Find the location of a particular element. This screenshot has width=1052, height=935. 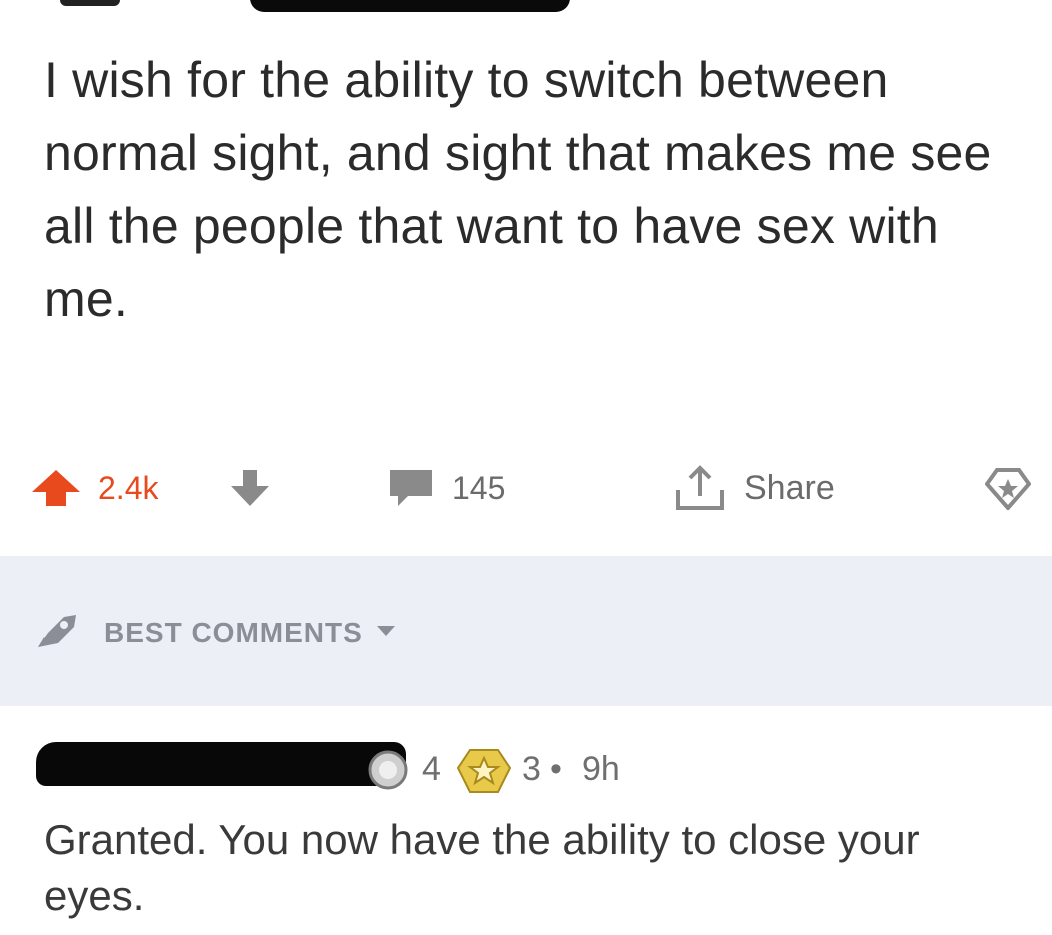

post-score: 2.4k is located at coordinates (128, 487).